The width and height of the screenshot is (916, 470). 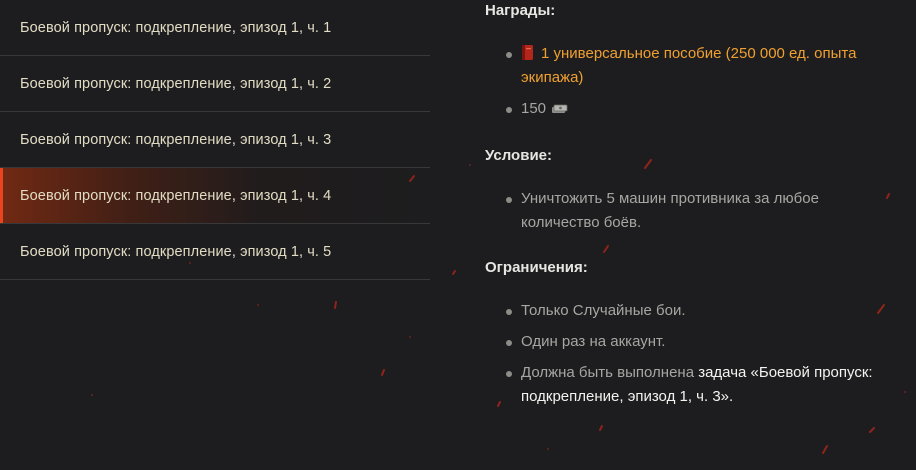 What do you see at coordinates (603, 310) in the screenshot?
I see `restriction-text: Только Случайные бои.` at bounding box center [603, 310].